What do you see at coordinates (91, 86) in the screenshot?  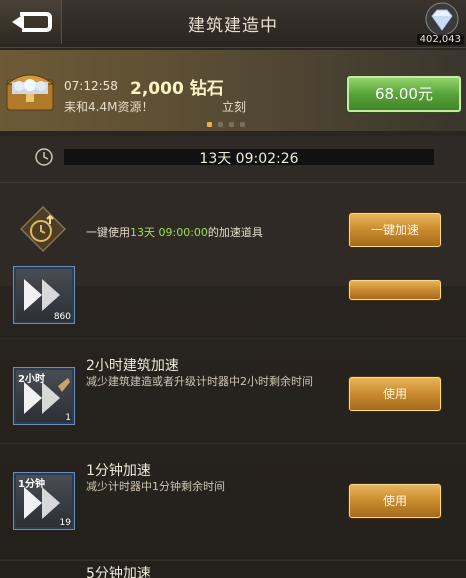 I see `offer-timer: 07:12:58` at bounding box center [91, 86].